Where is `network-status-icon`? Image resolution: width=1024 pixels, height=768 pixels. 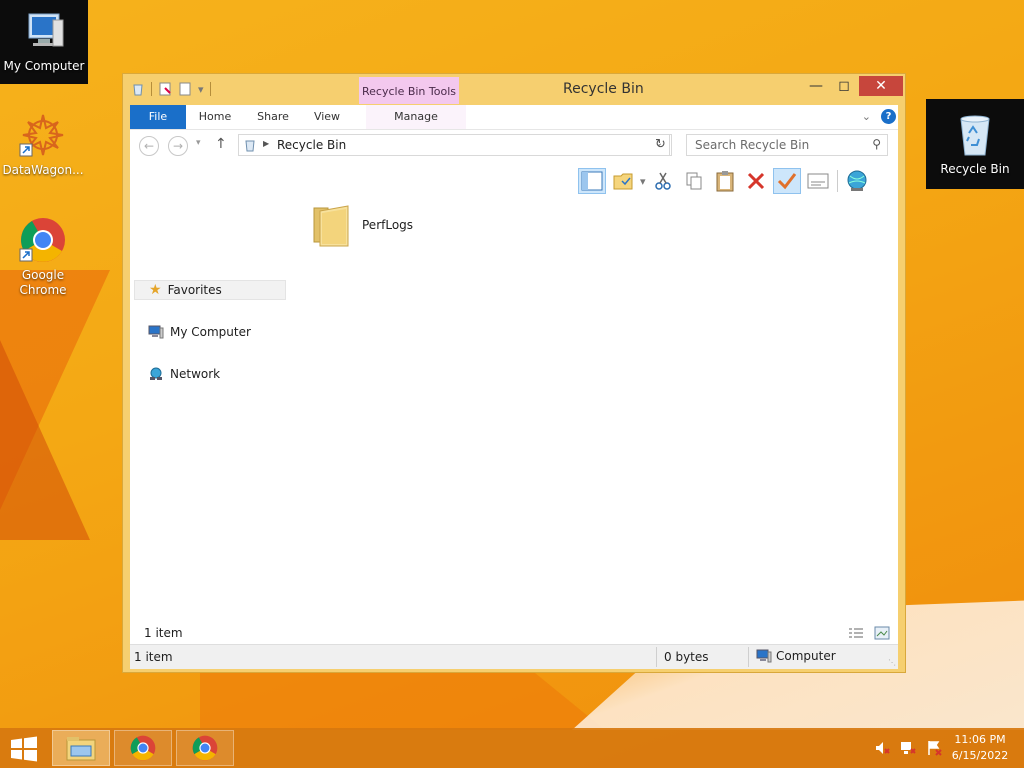
network-status-icon is located at coordinates (908, 748).